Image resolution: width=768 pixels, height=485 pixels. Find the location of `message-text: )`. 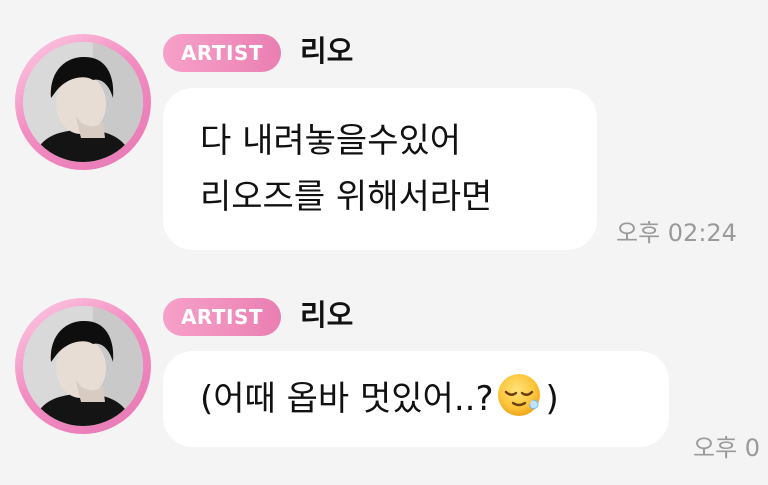

message-text: ) is located at coordinates (552, 399).